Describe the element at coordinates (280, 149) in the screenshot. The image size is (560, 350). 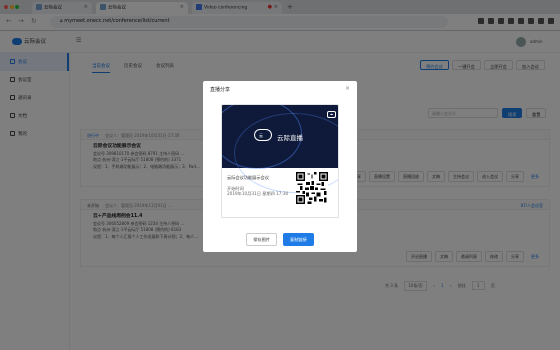
I see `poster-banner: 云 云际直播 ☁` at that location.